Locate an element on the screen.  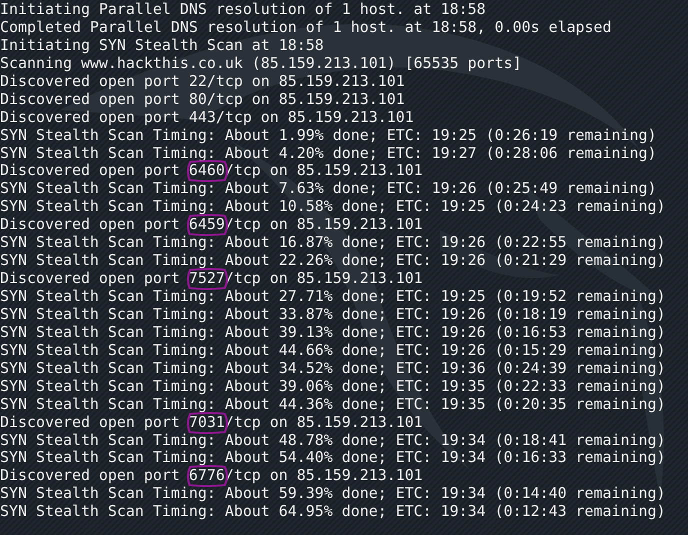
terminal-line: Discovered open port 22/tcp on 85.159.213.101 is located at coordinates (202, 81).